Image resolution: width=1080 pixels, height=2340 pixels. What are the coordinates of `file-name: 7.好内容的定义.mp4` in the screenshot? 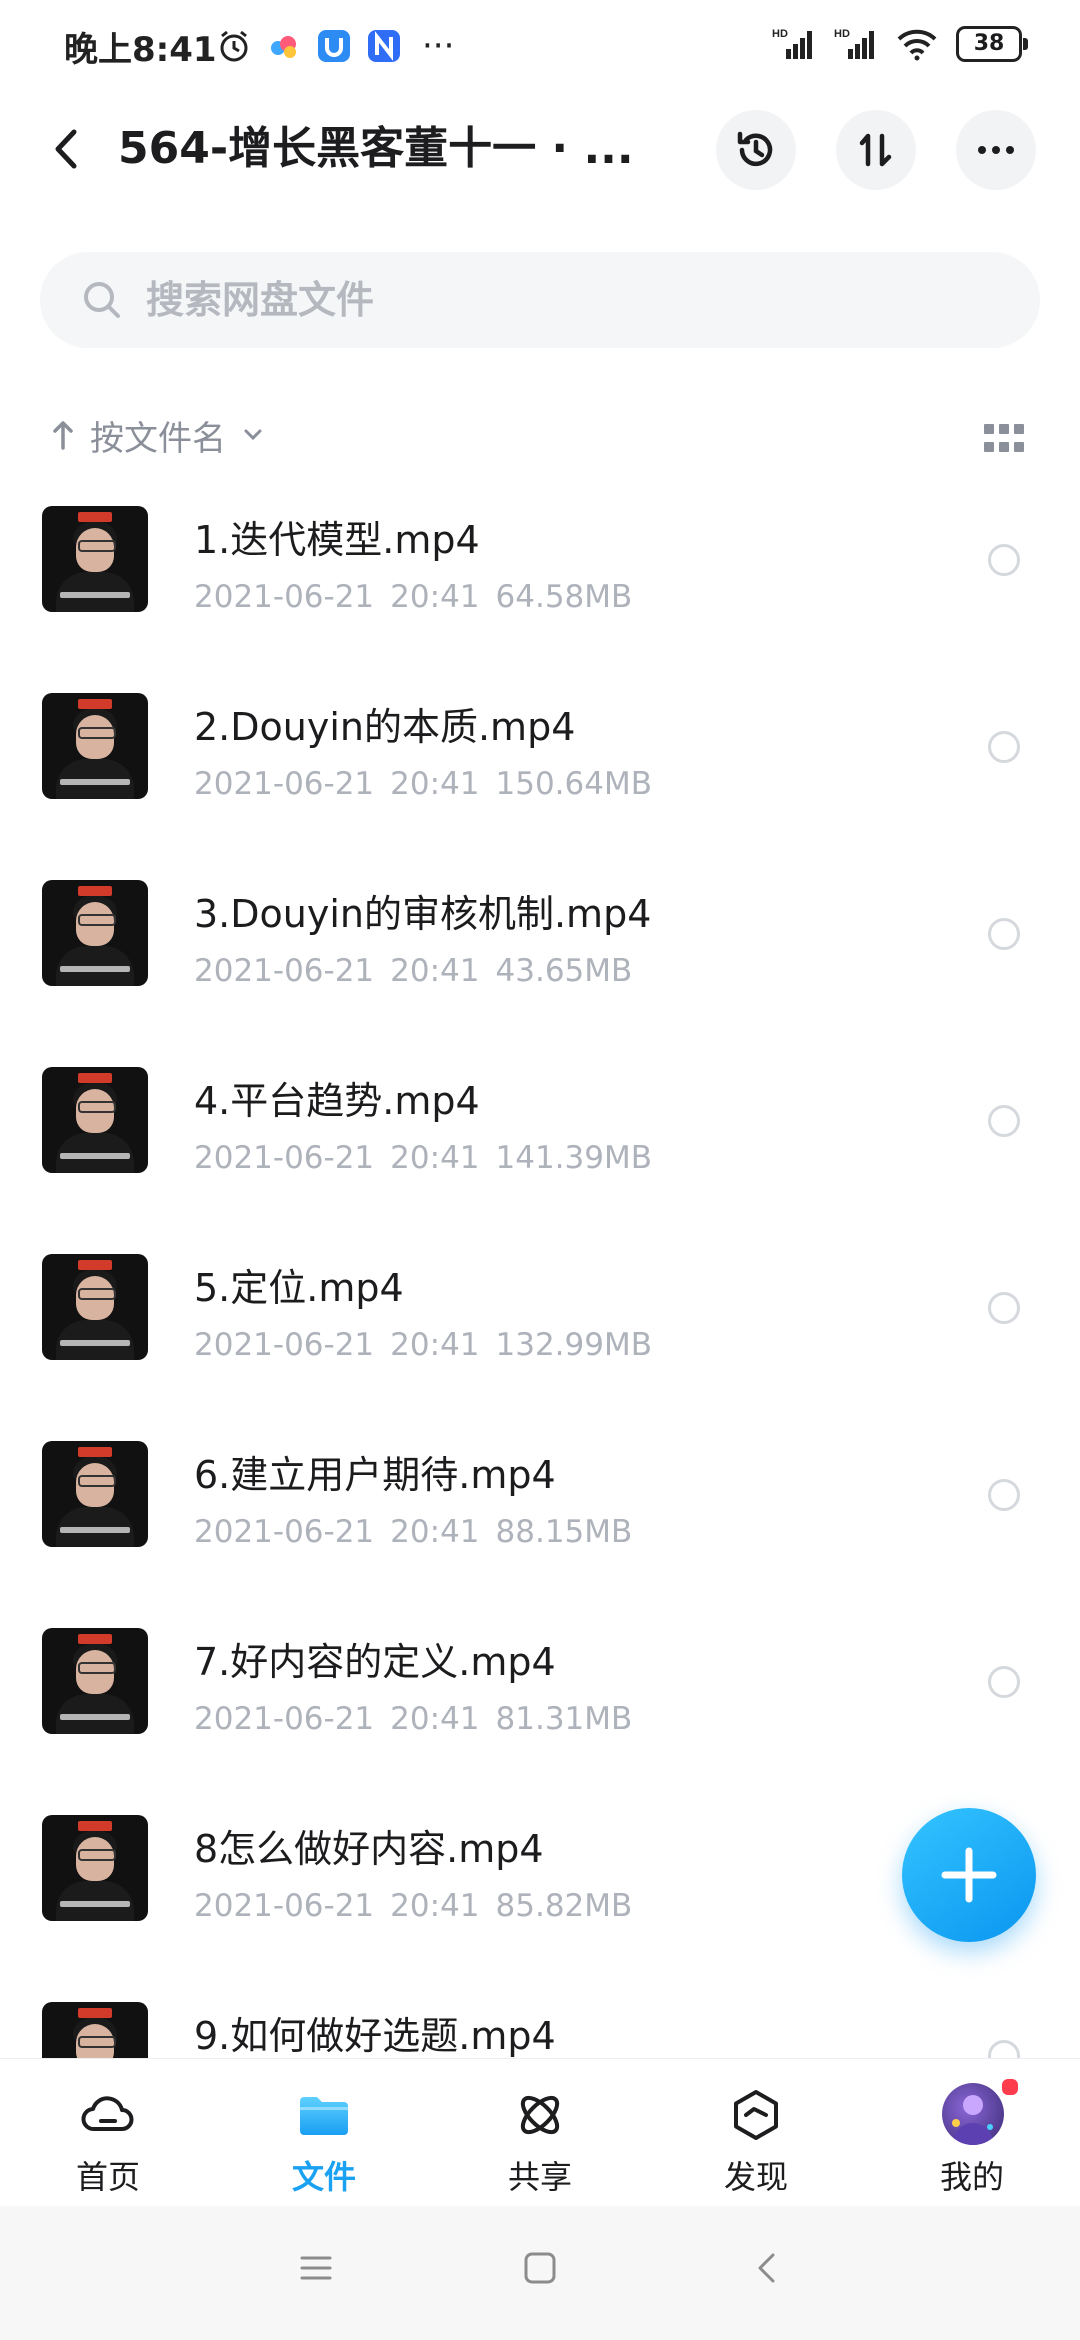 It's located at (375, 1662).